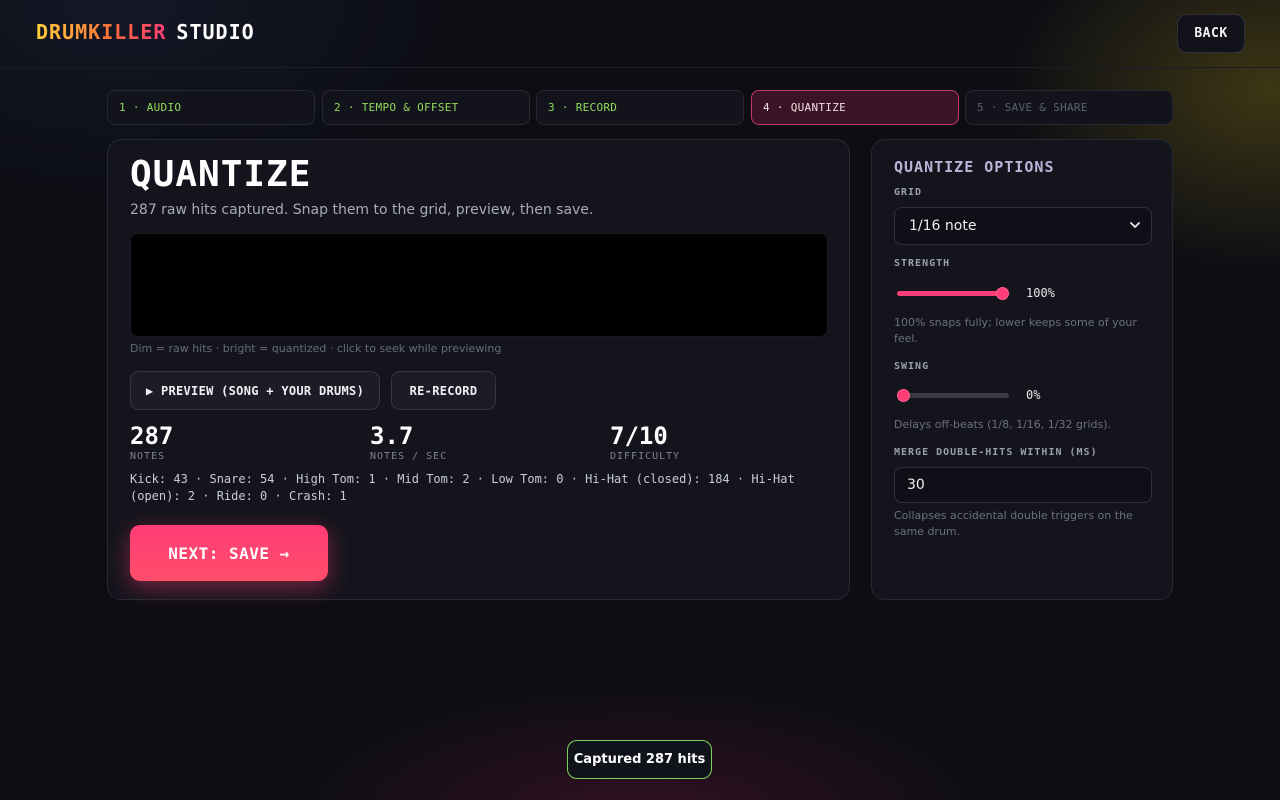  What do you see at coordinates (1033, 395) in the screenshot?
I see `swing-value: 0%` at bounding box center [1033, 395].